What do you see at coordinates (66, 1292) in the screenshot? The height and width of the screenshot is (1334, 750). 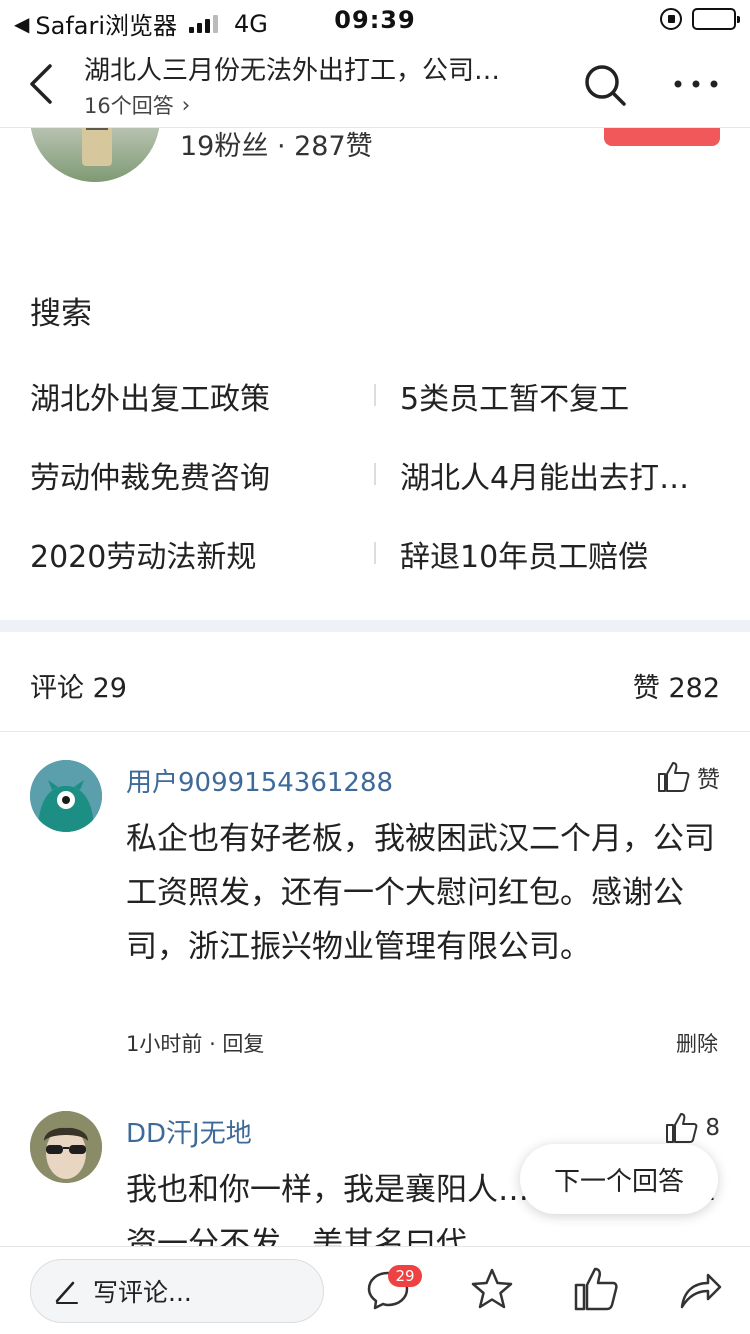 I see `pencil-icon` at bounding box center [66, 1292].